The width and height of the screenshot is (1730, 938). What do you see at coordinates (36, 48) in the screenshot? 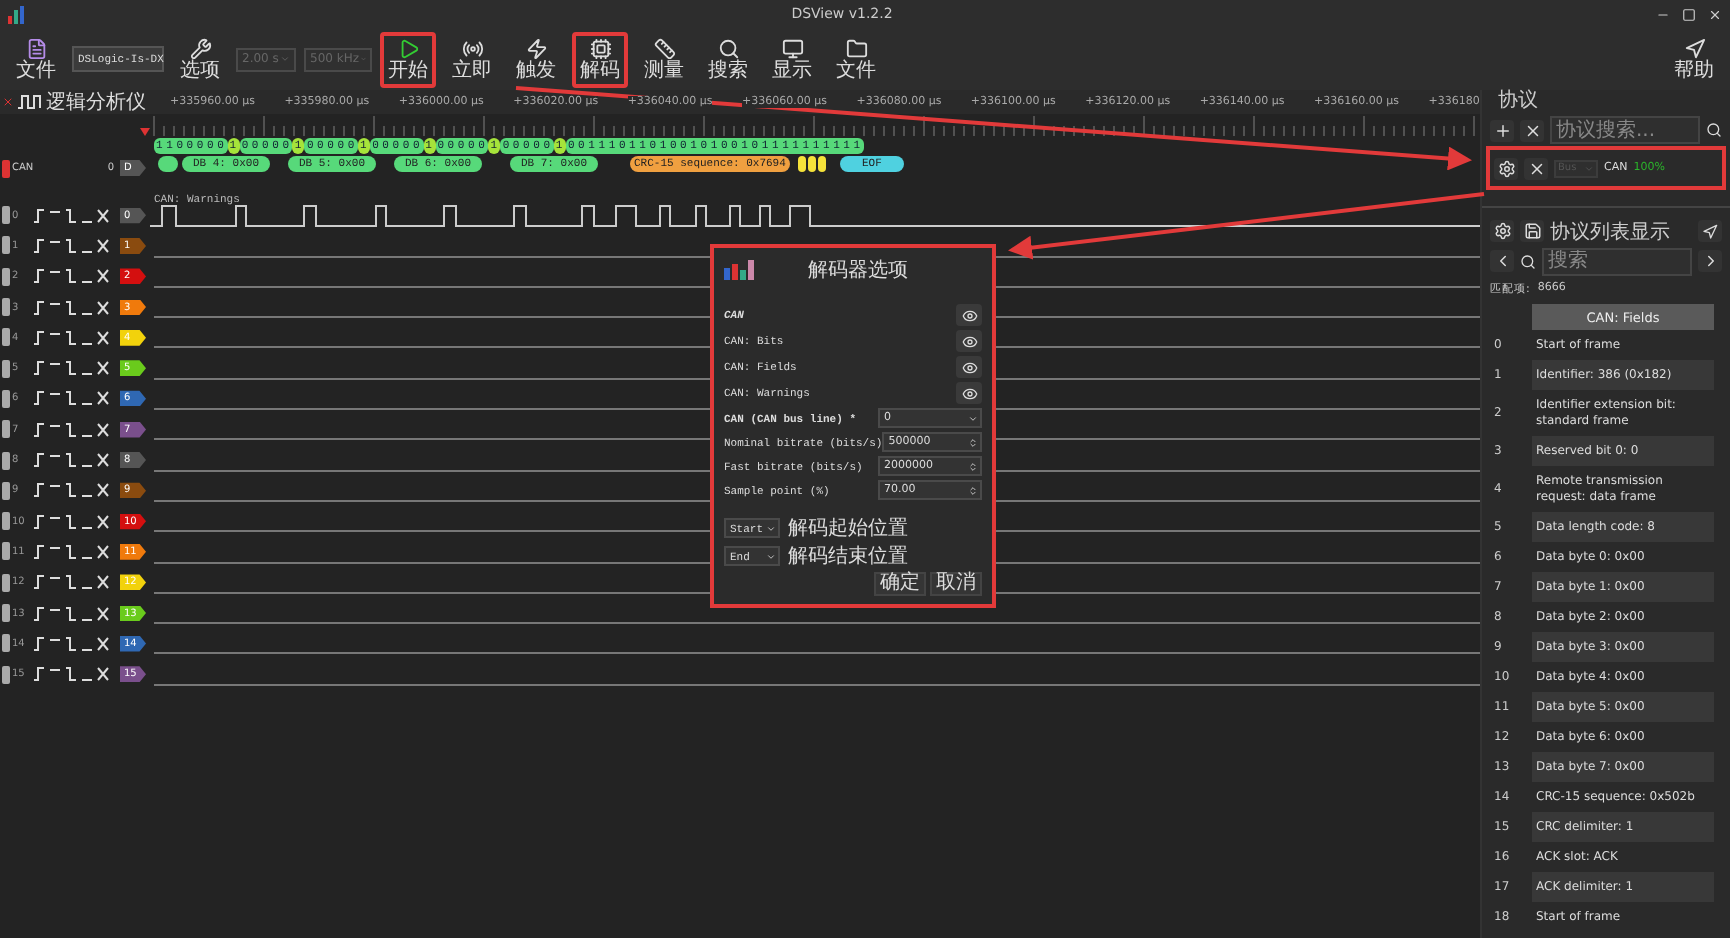
I see `document-icon` at bounding box center [36, 48].